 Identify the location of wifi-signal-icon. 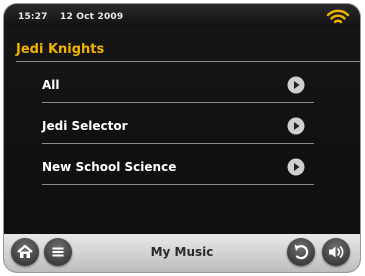
(338, 16).